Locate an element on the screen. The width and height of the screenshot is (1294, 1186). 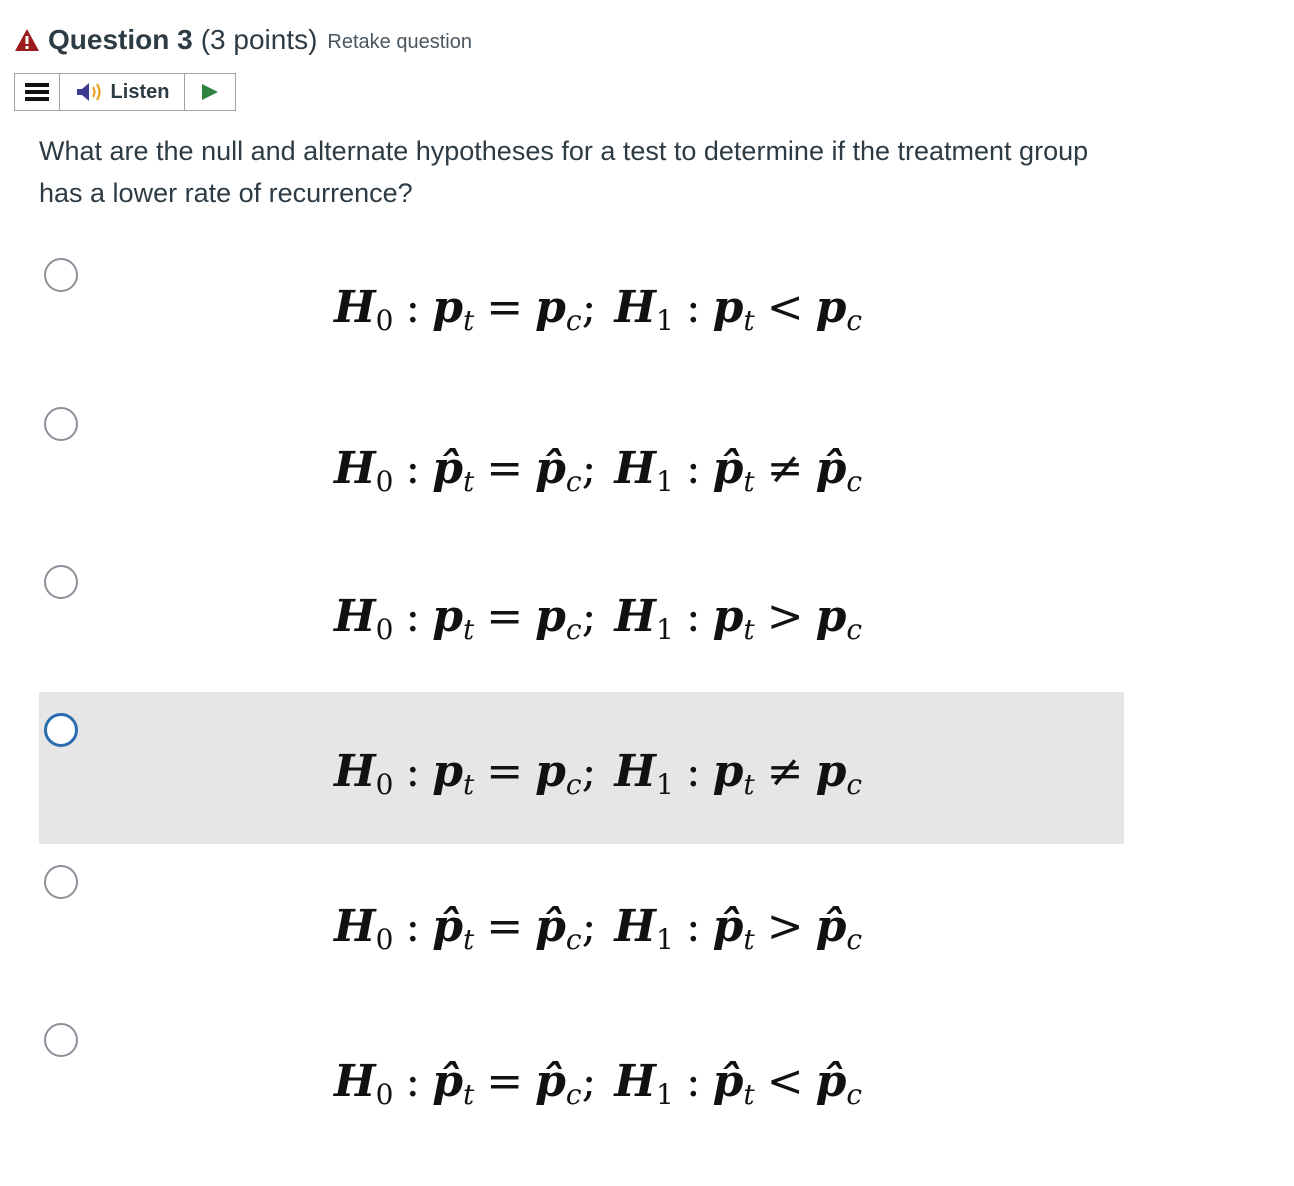
menu-button is located at coordinates (37, 92).